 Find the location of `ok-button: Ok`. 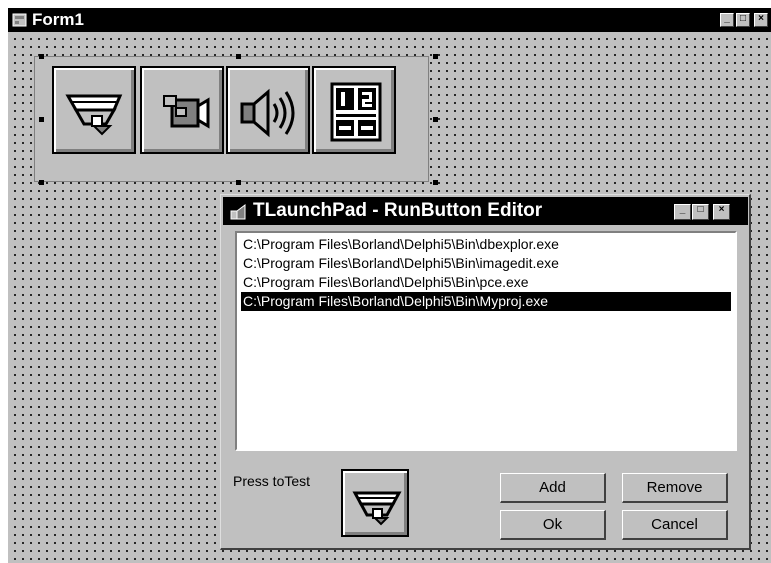

ok-button: Ok is located at coordinates (553, 525).